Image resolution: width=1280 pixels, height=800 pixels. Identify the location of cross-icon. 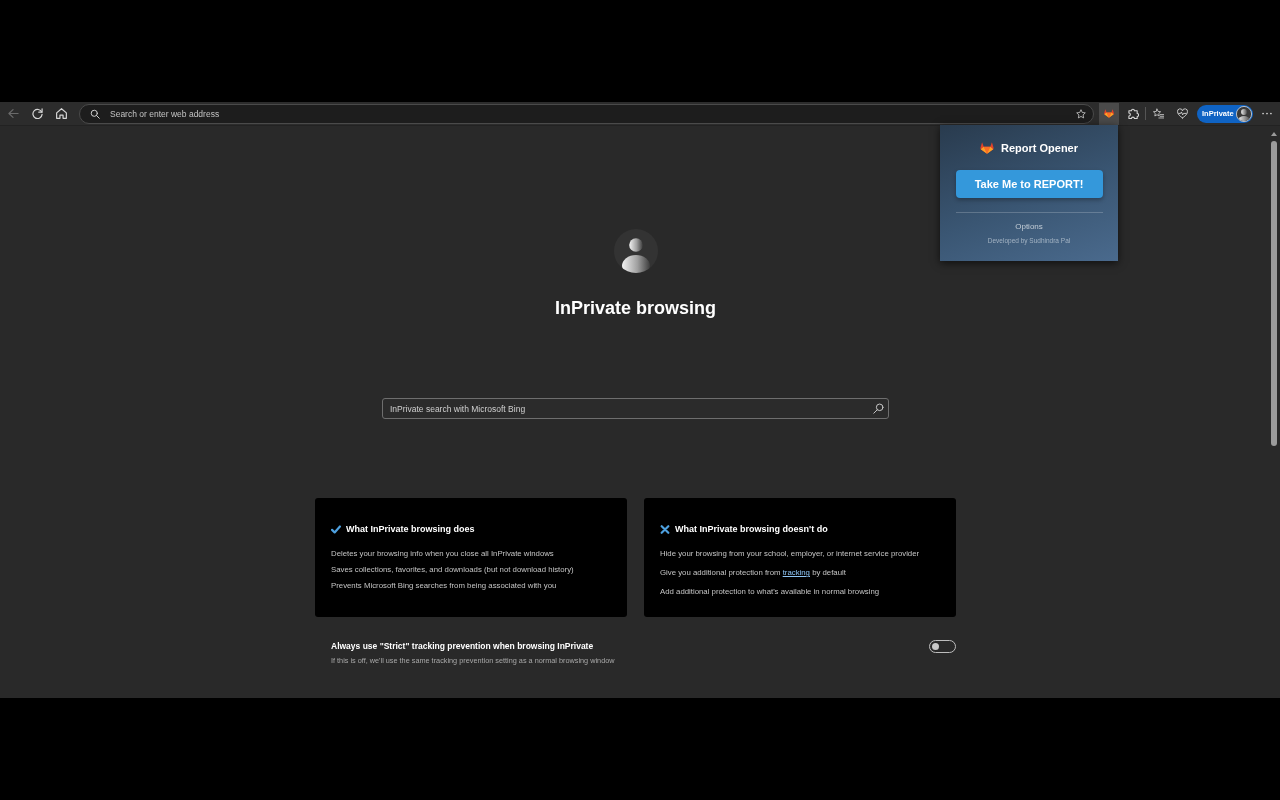
(665, 529).